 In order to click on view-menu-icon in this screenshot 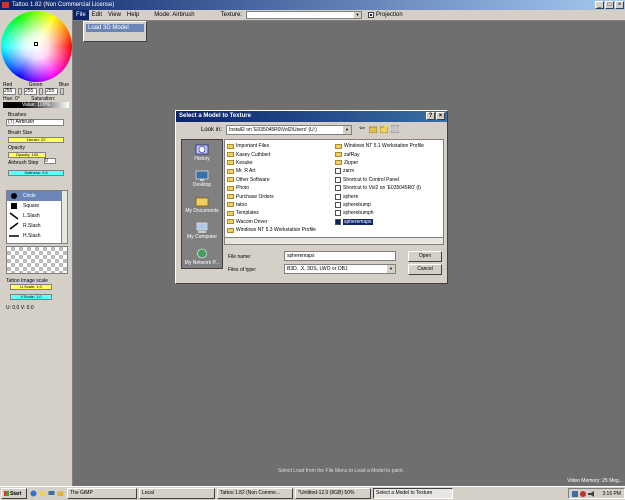, I will do `click(395, 129)`.